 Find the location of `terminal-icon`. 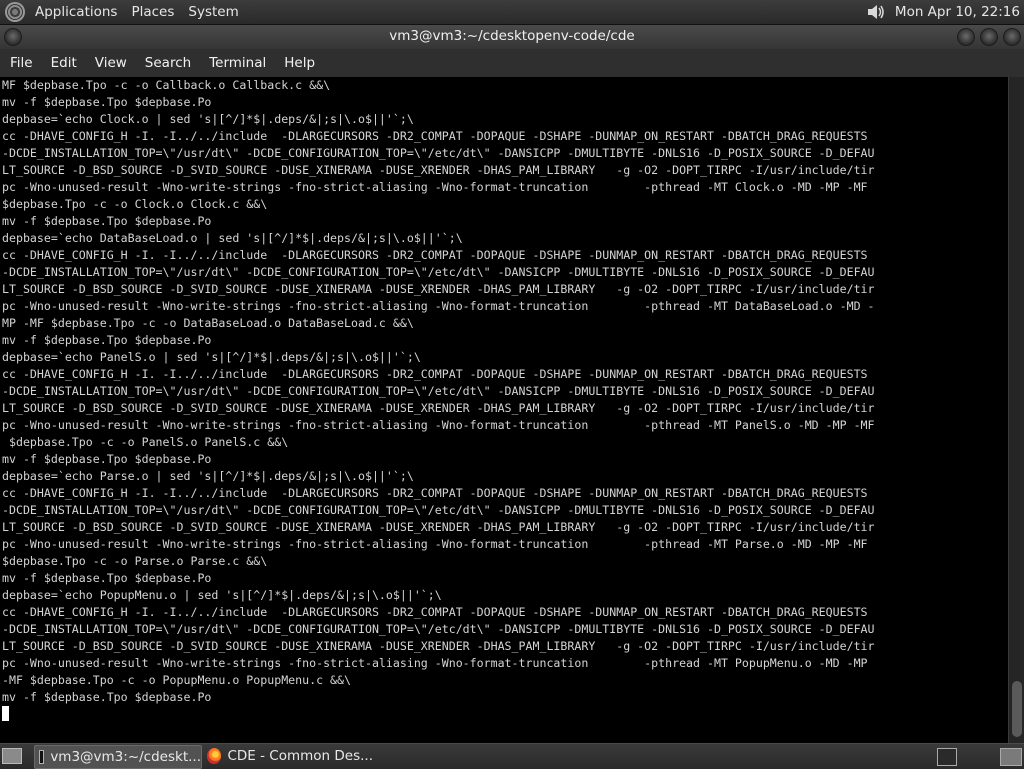

terminal-icon is located at coordinates (42, 757).